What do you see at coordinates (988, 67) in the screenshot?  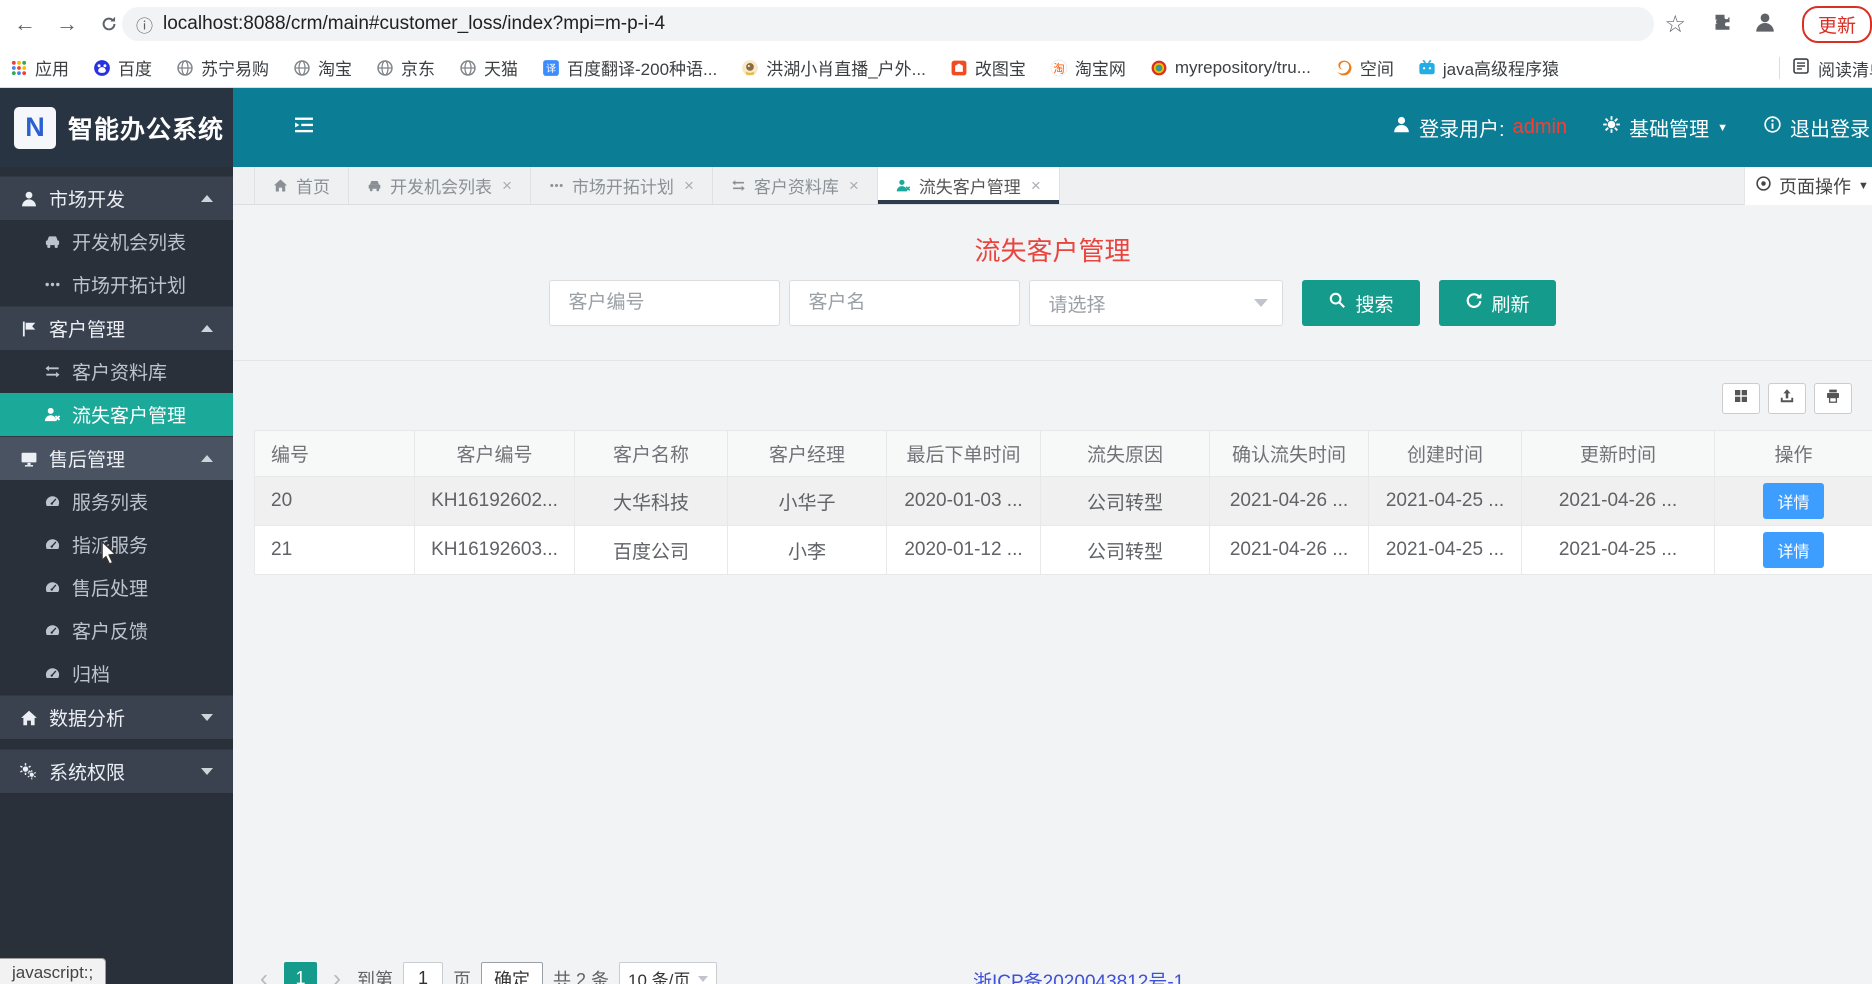 I see `bookmark-gaitubao: 改图宝` at bounding box center [988, 67].